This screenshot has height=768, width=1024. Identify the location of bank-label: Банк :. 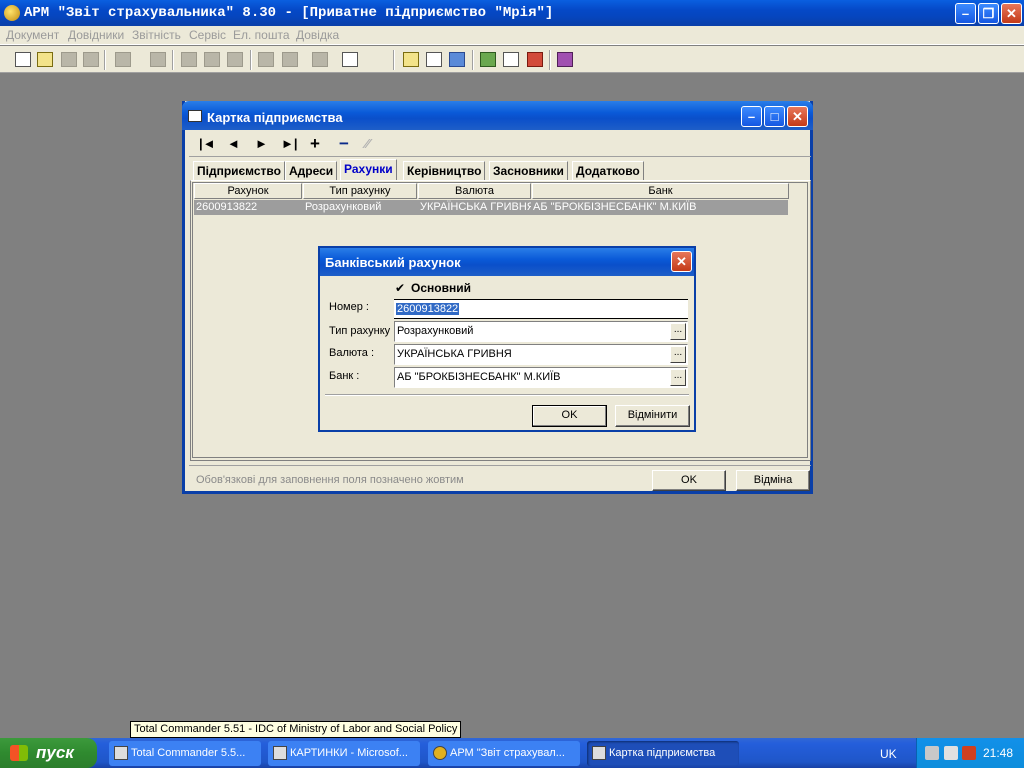
(344, 376).